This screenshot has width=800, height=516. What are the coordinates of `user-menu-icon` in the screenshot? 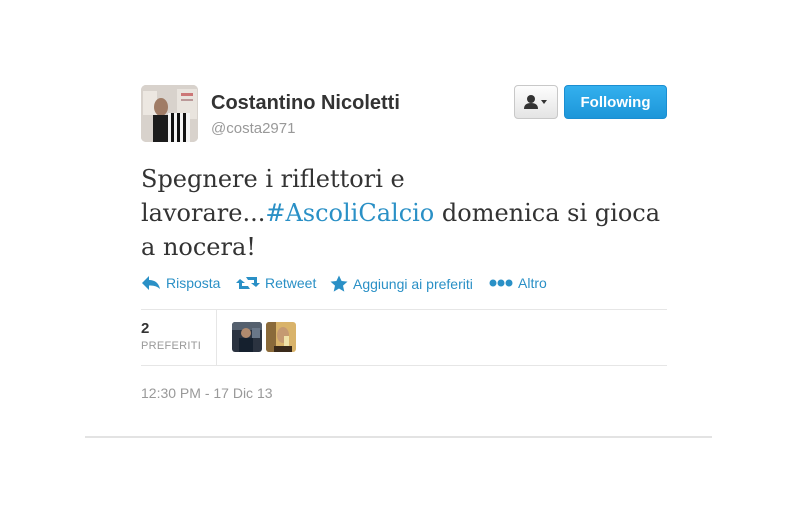 It's located at (535, 102).